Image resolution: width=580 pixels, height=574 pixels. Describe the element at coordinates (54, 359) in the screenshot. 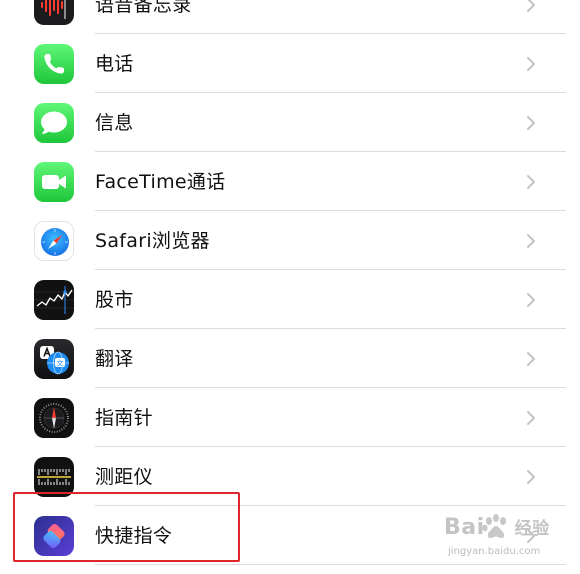

I see `translate-icon: 文` at that location.